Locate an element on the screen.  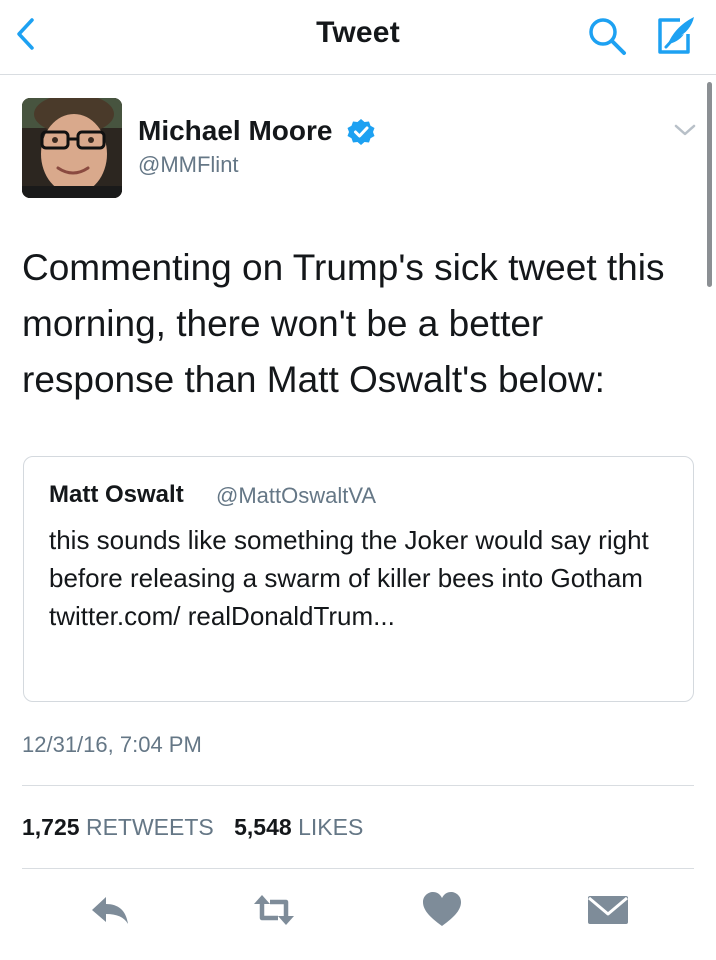
tweet-stats: 1,725 RETWEETS 5,548 LIKES is located at coordinates (199, 827).